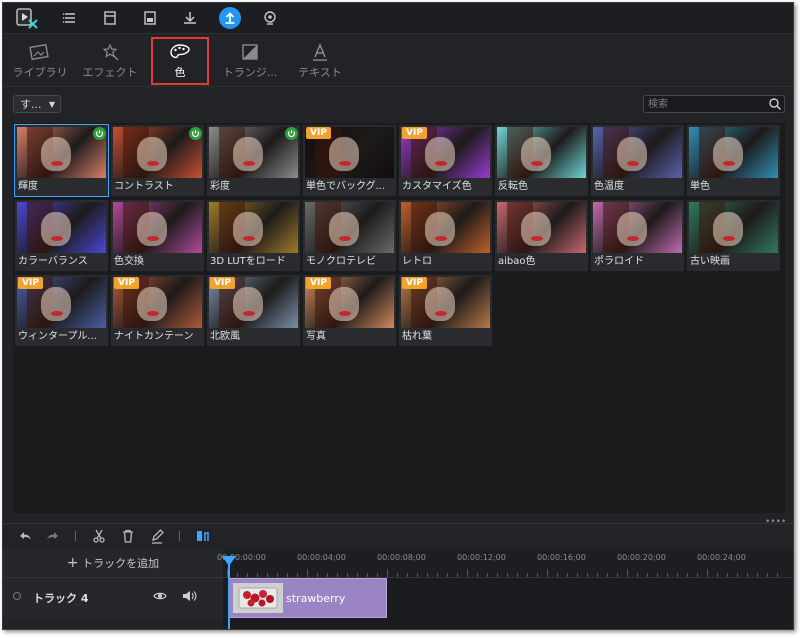  What do you see at coordinates (157, 310) in the screenshot?
I see `effect-tile: VIP ナイトカンテーン` at bounding box center [157, 310].